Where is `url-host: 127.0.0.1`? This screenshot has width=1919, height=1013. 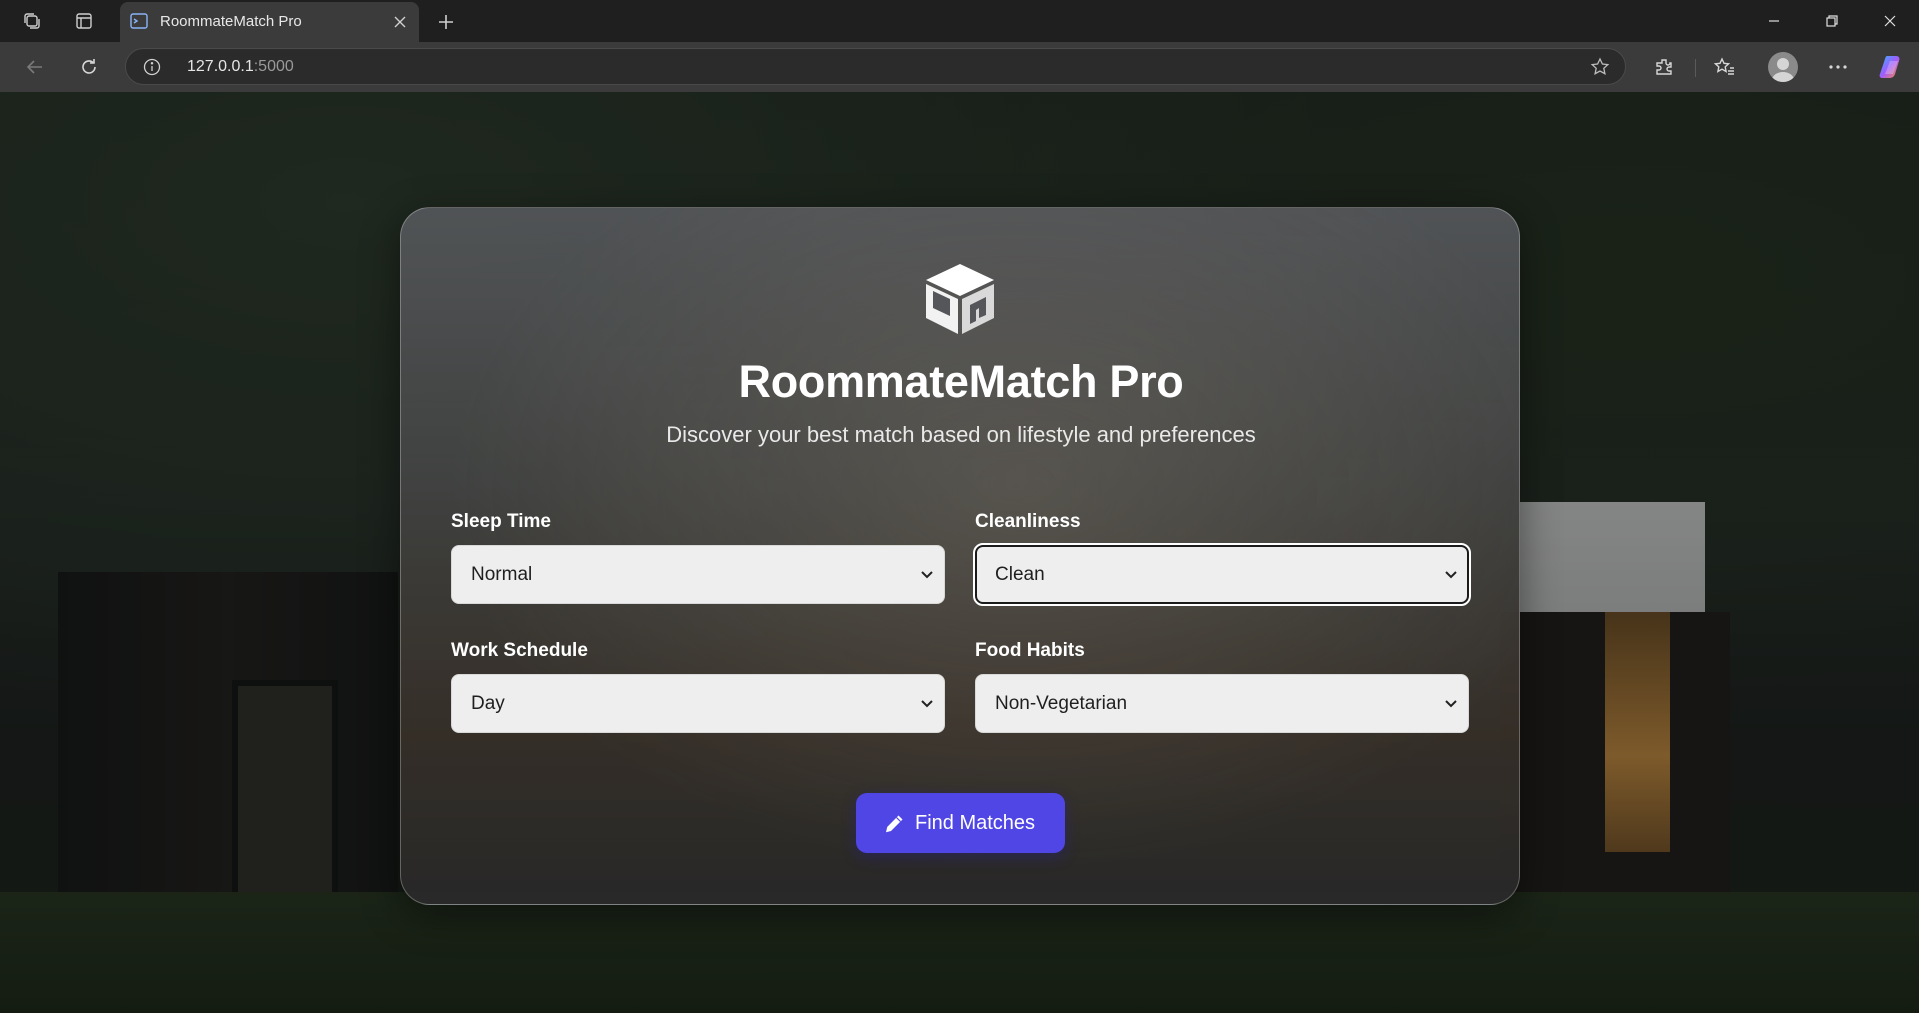
url-host: 127.0.0.1 is located at coordinates (220, 66).